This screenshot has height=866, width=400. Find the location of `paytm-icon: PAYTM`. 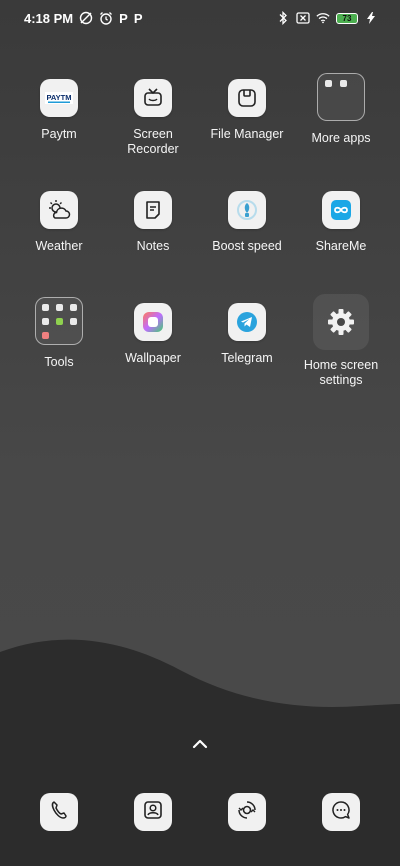

paytm-icon: PAYTM is located at coordinates (59, 98).